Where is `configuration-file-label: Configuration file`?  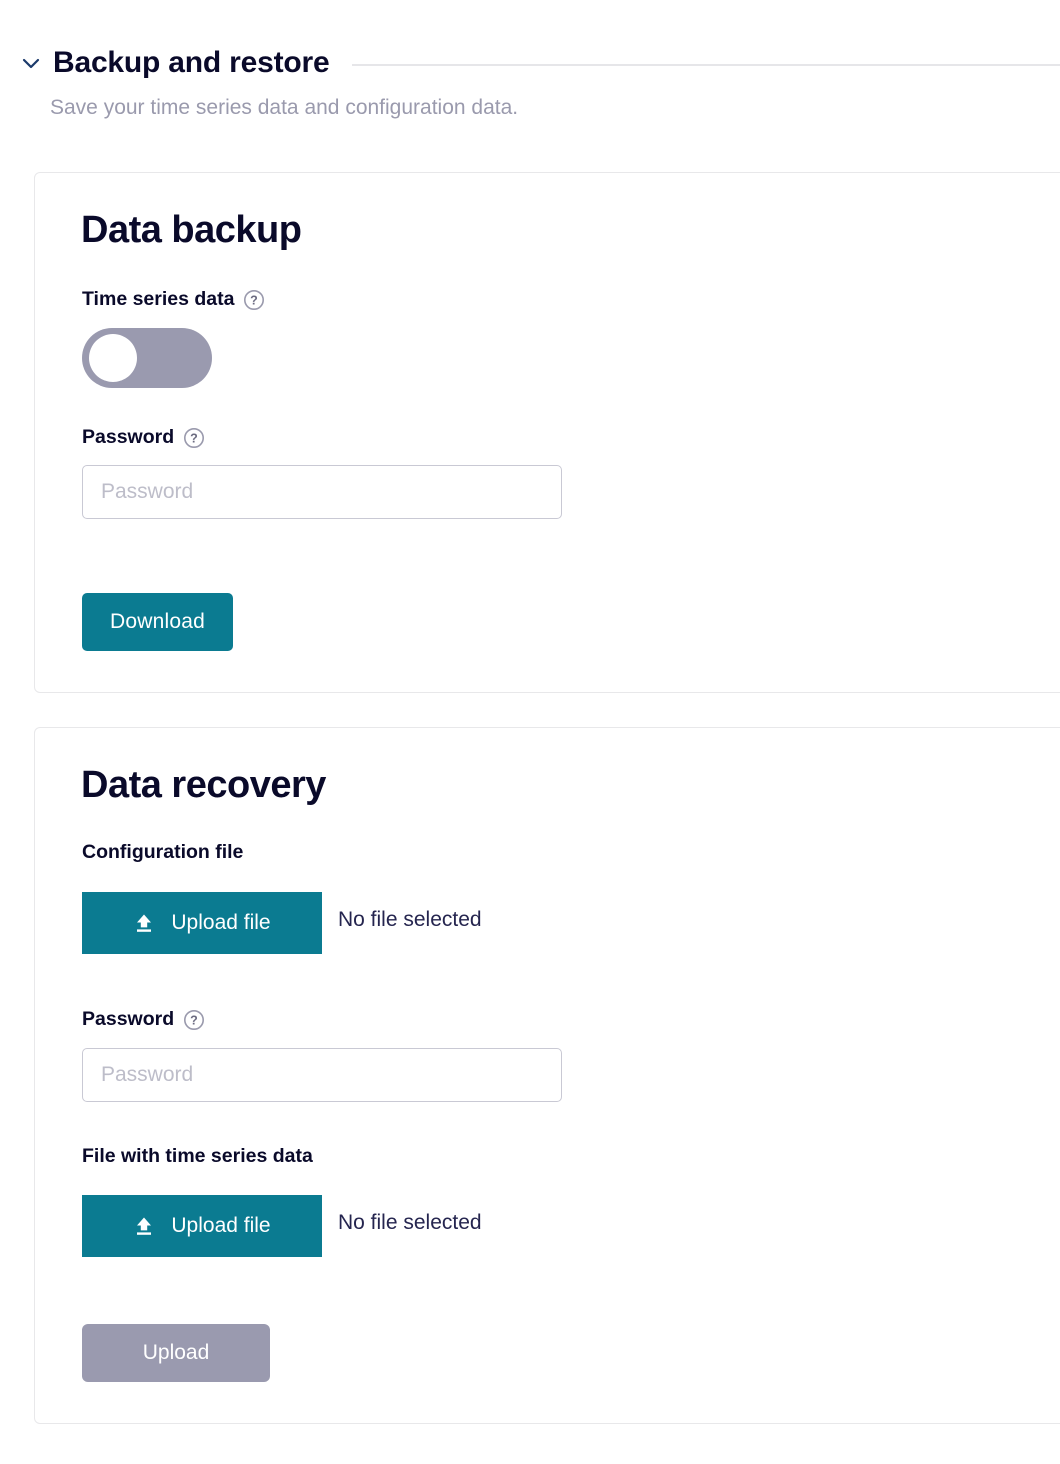 configuration-file-label: Configuration file is located at coordinates (162, 852).